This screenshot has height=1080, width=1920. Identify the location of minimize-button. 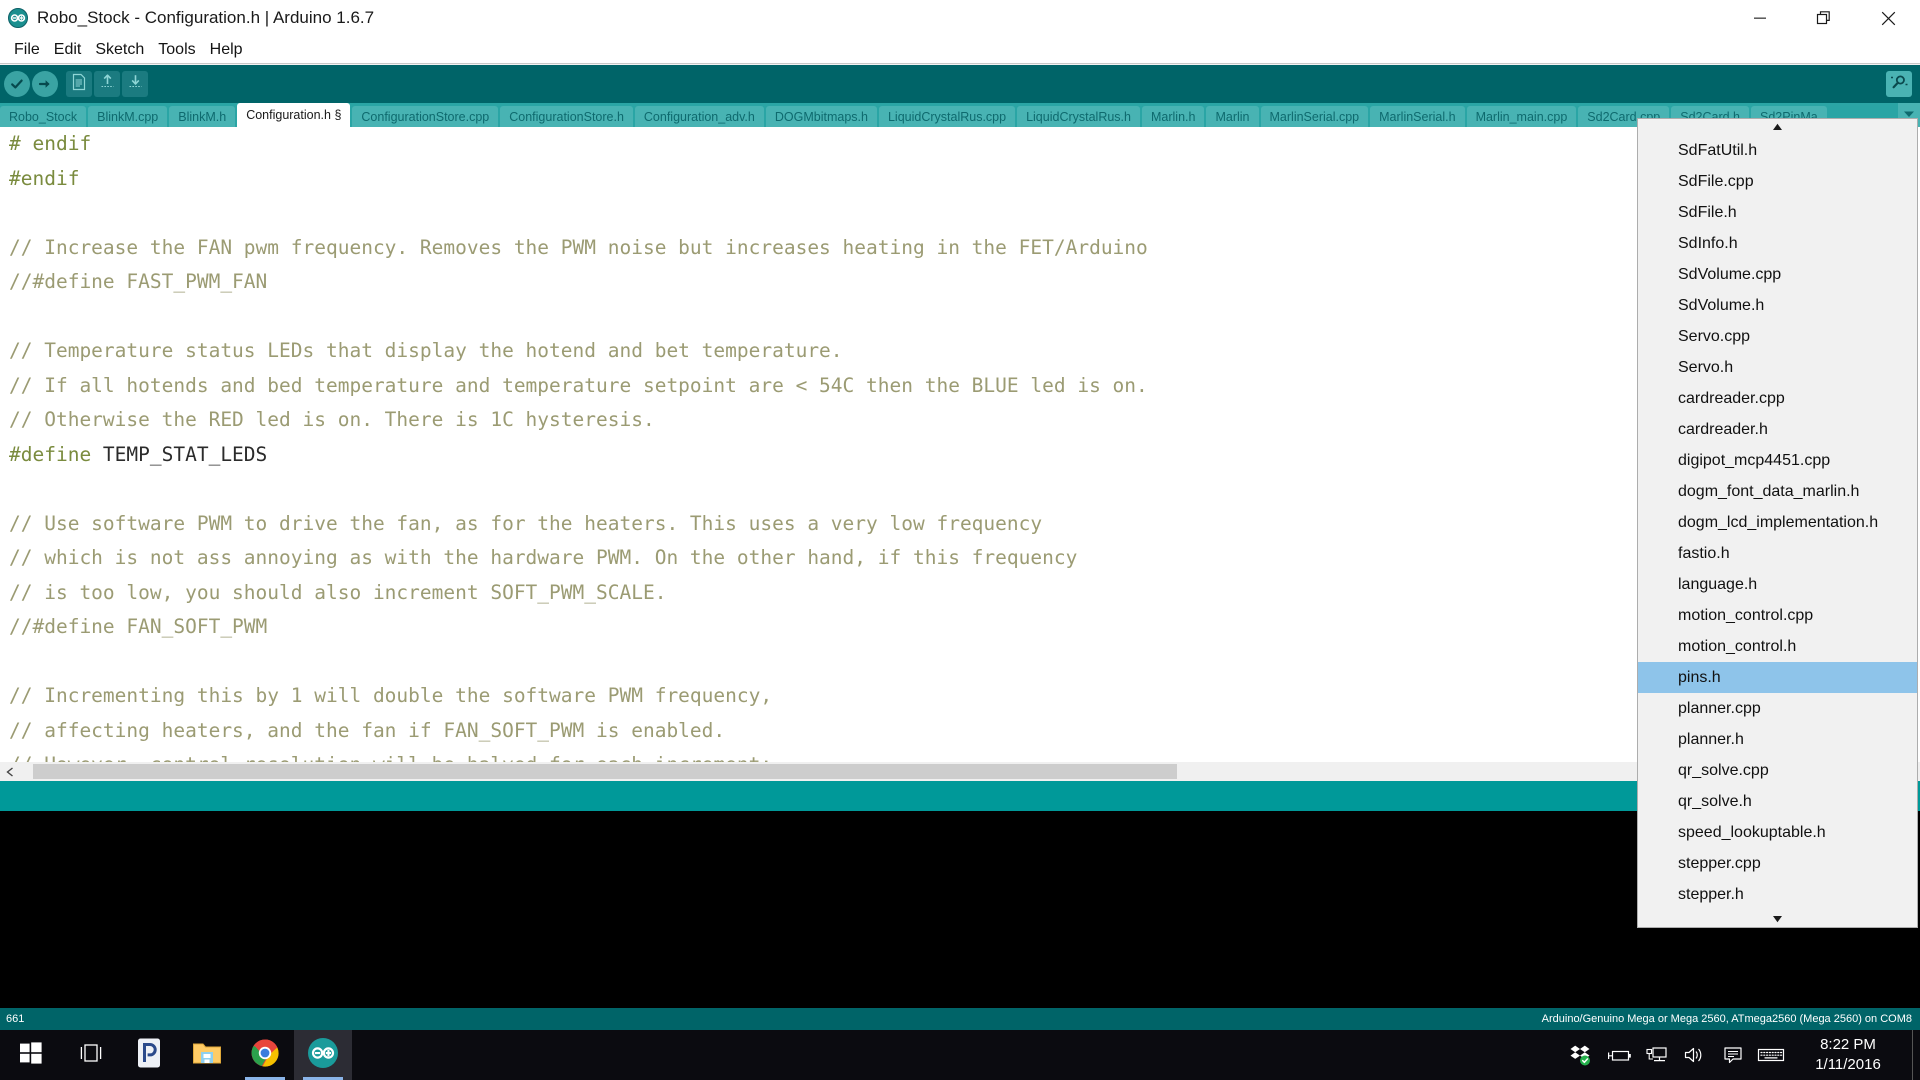
(1760, 18).